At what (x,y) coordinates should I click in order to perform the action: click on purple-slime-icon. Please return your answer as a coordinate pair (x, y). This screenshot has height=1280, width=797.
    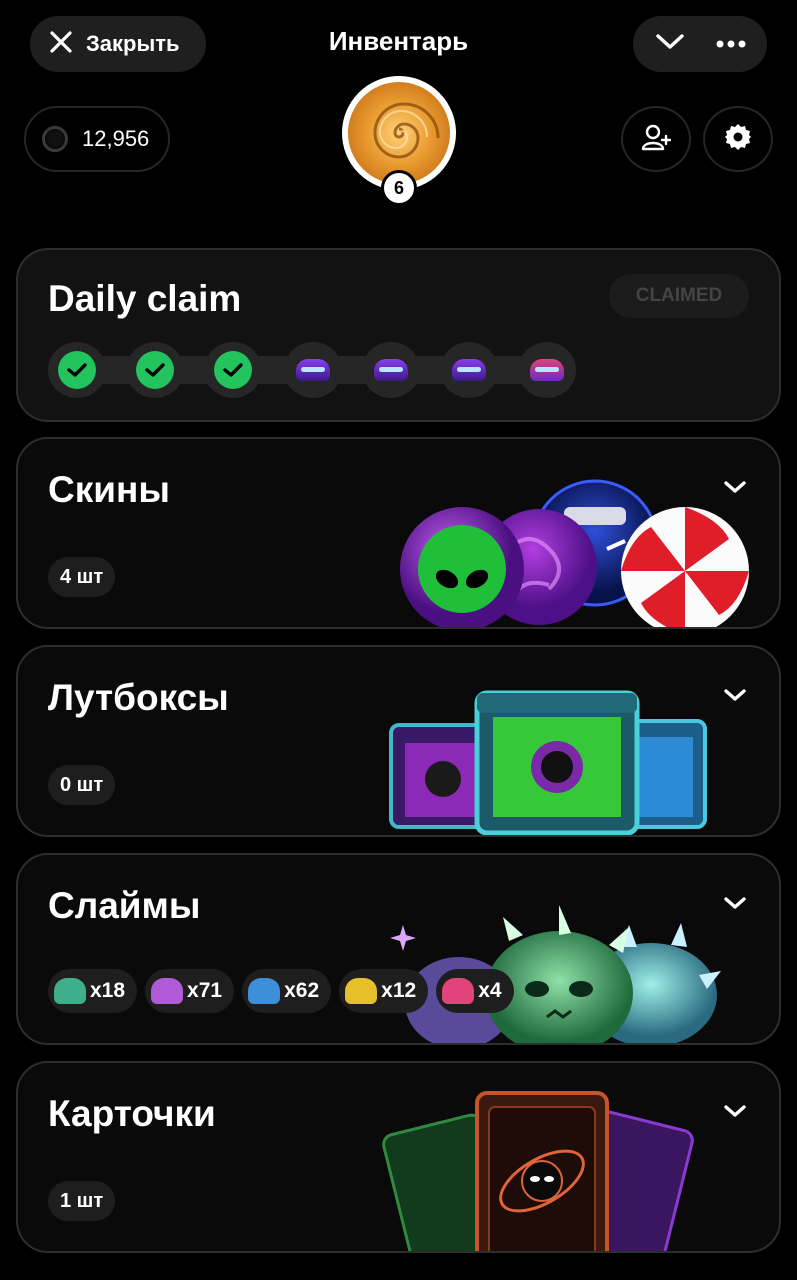
    Looking at the image, I should click on (167, 991).